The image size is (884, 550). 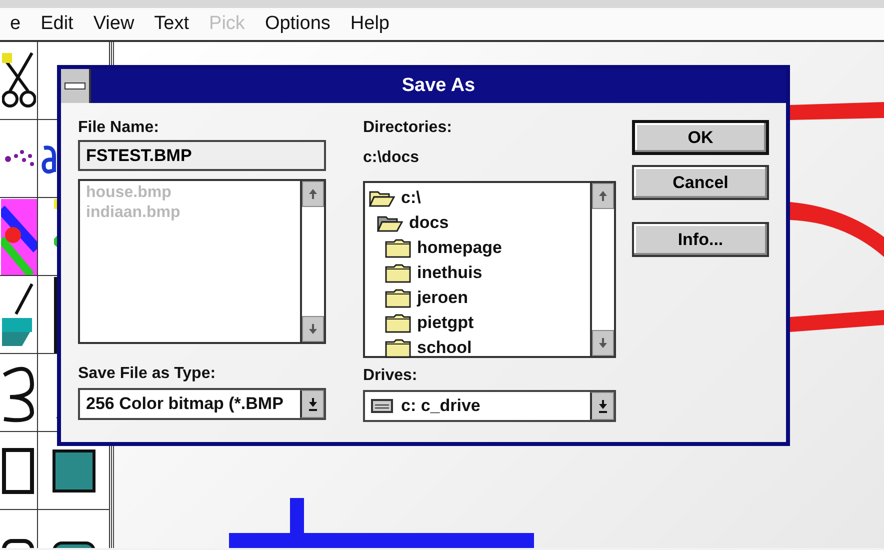 What do you see at coordinates (202, 404) in the screenshot?
I see `file-type-dropdown: 256 Color bitmap (*.BMP` at bounding box center [202, 404].